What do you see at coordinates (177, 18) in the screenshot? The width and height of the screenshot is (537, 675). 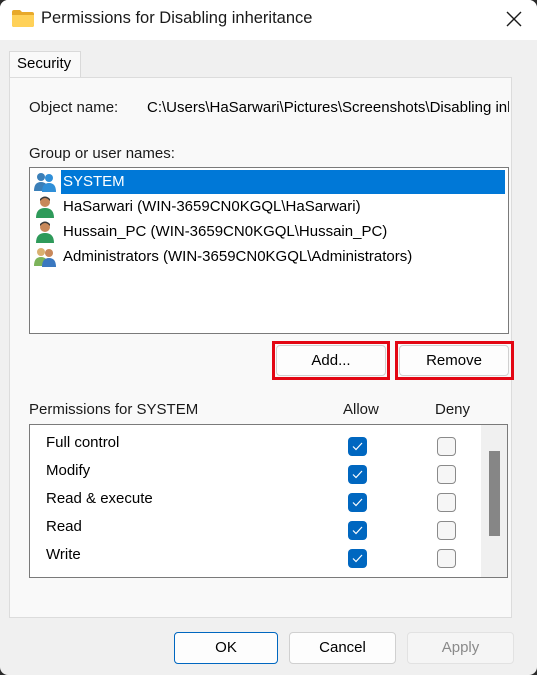 I see `window-title: Permissions for Disabling inheritance` at bounding box center [177, 18].